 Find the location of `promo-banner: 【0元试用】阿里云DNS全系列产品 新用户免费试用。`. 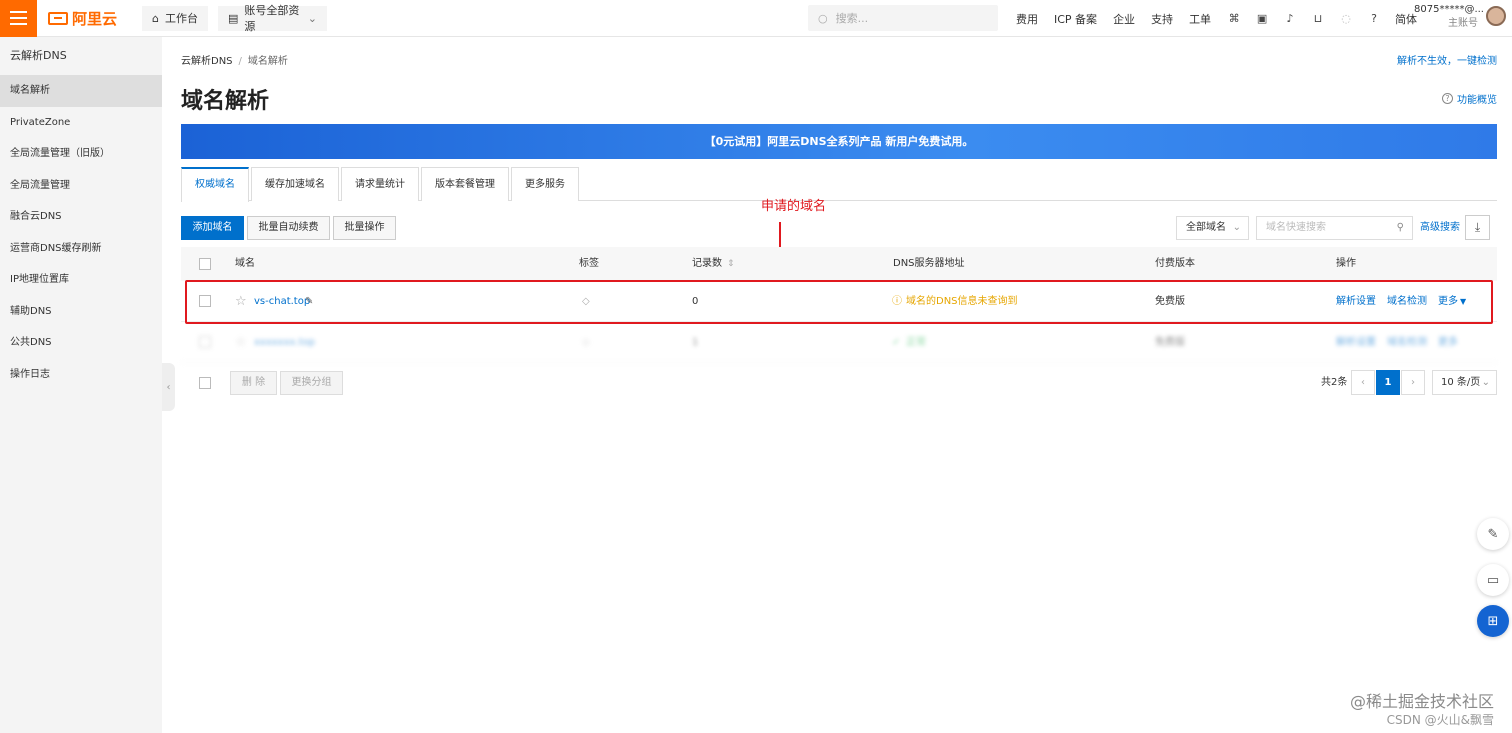

promo-banner: 【0元试用】阿里云DNS全系列产品 新用户免费试用。 is located at coordinates (839, 141).